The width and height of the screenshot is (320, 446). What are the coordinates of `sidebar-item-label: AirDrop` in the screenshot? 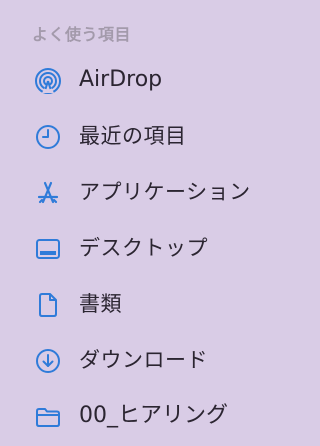 It's located at (121, 79).